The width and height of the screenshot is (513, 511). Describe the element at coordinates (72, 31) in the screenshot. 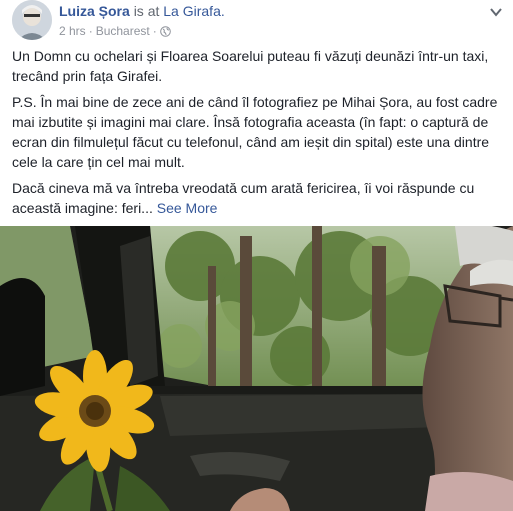

I see `post-time: 2 hrs` at that location.